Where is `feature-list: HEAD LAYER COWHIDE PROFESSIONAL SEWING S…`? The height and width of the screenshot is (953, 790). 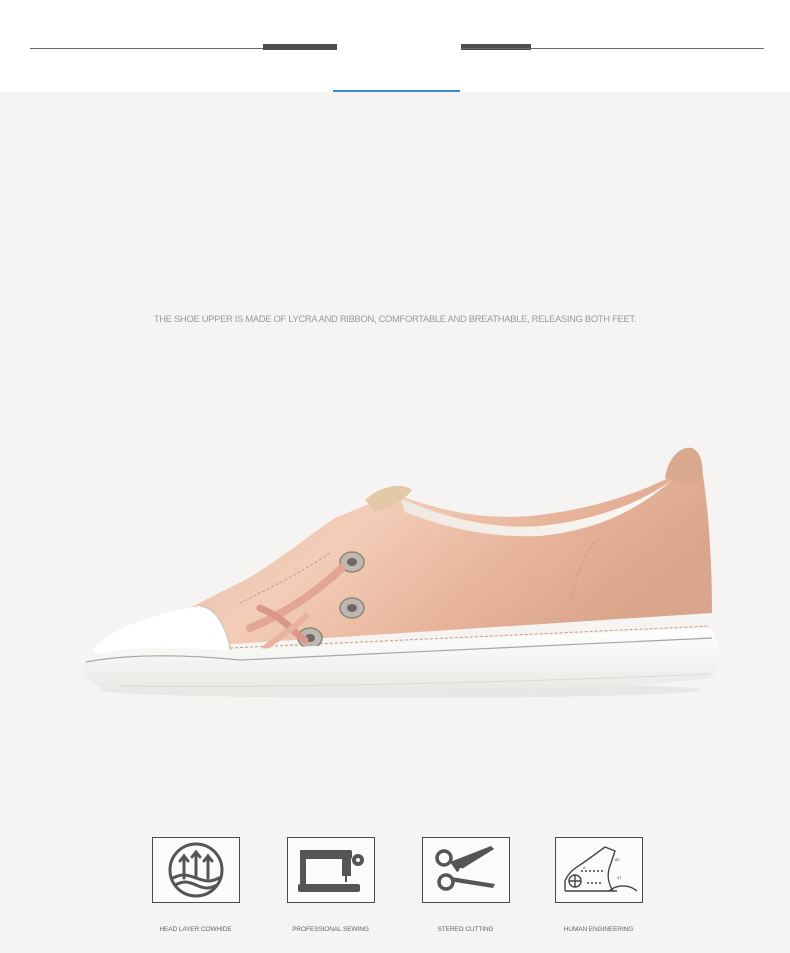
feature-list: HEAD LAYER COWHIDE PROFESSIONAL SEWING S… is located at coordinates (395, 892).